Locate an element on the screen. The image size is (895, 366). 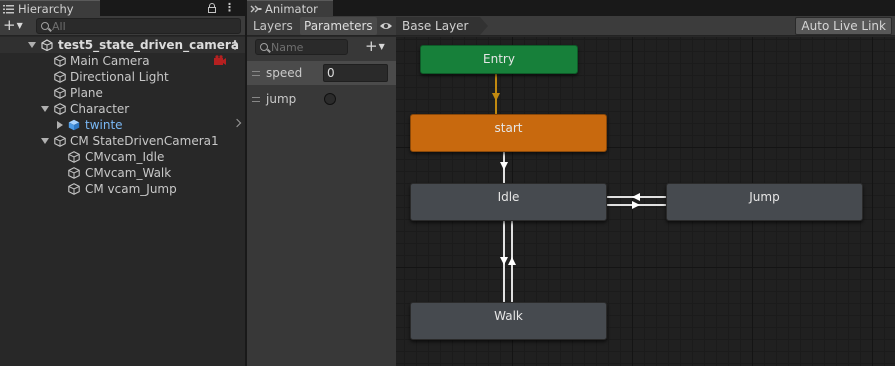
hierarchy-item-label: Directional Light is located at coordinates (119, 77).